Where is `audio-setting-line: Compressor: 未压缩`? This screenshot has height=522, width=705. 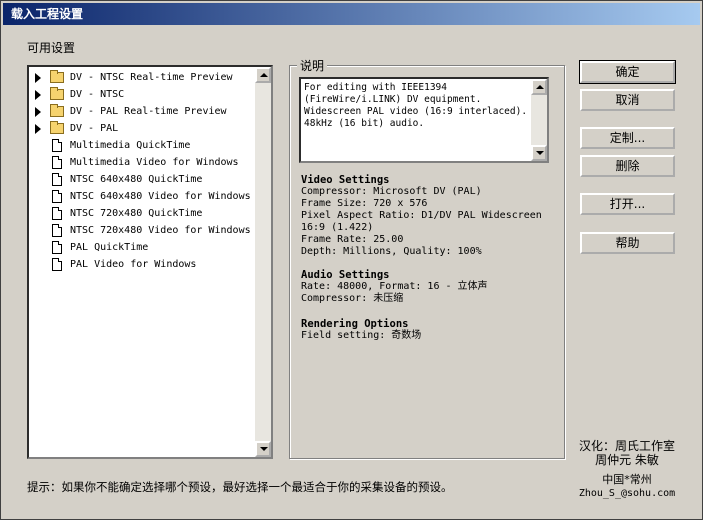
audio-setting-line: Compressor: 未压缩 is located at coordinates (352, 298).